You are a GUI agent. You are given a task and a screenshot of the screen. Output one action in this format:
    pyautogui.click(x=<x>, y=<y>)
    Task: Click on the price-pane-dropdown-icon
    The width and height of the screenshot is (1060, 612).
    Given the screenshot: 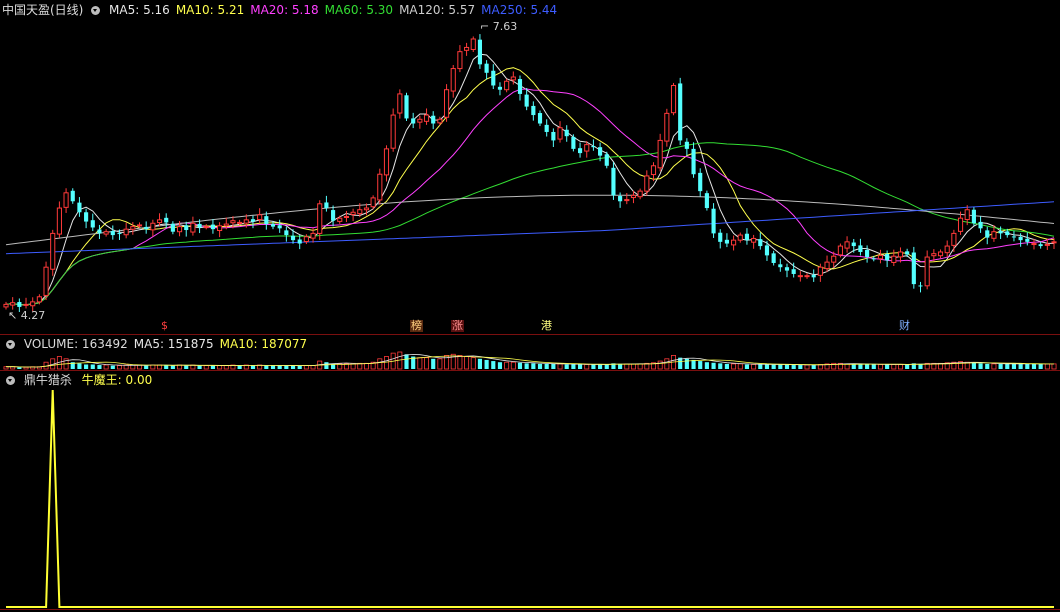 What is the action you would take?
    pyautogui.click(x=96, y=10)
    